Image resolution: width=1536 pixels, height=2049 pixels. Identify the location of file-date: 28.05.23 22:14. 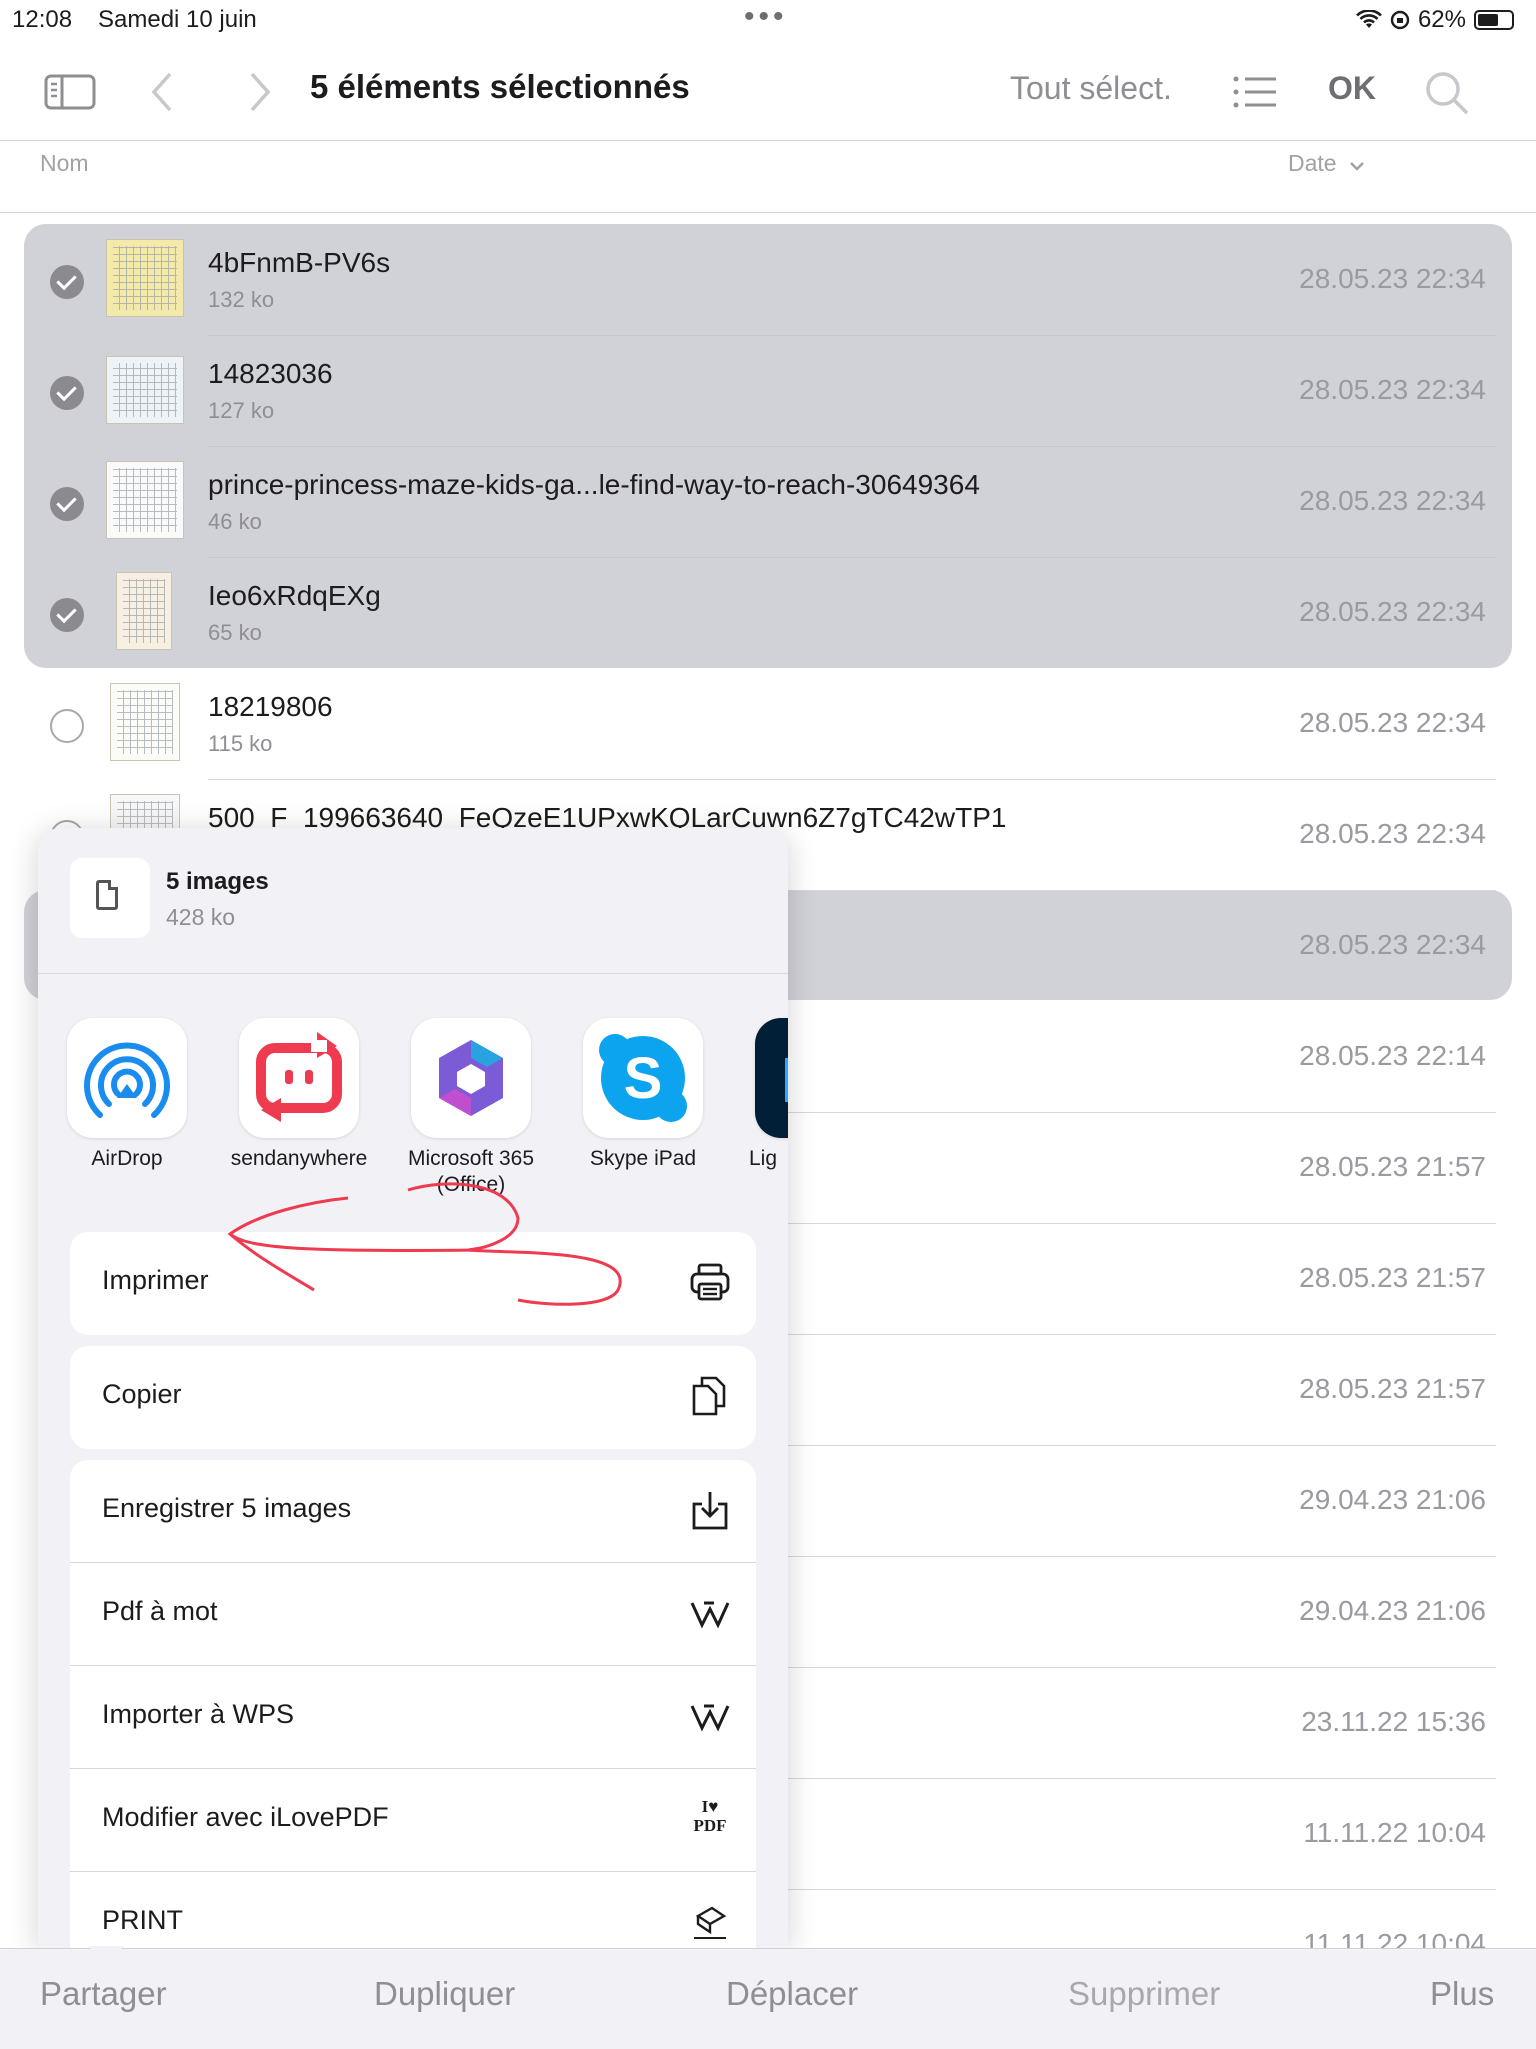
(1392, 1055).